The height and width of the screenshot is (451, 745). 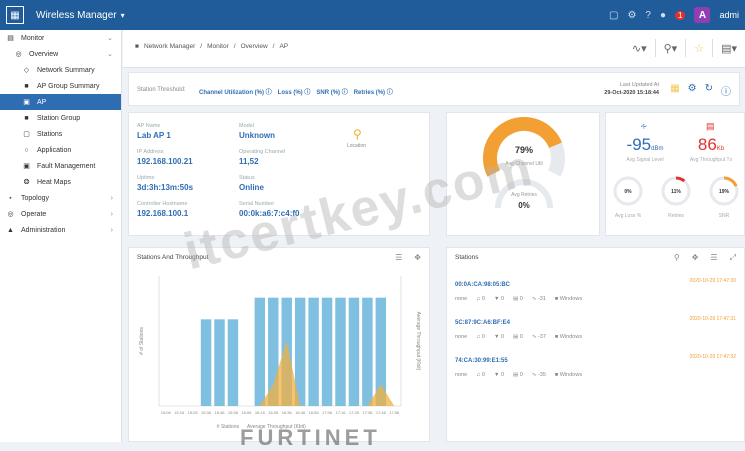 I want to click on chevron-down-icon: ▾, so click(x=123, y=15).